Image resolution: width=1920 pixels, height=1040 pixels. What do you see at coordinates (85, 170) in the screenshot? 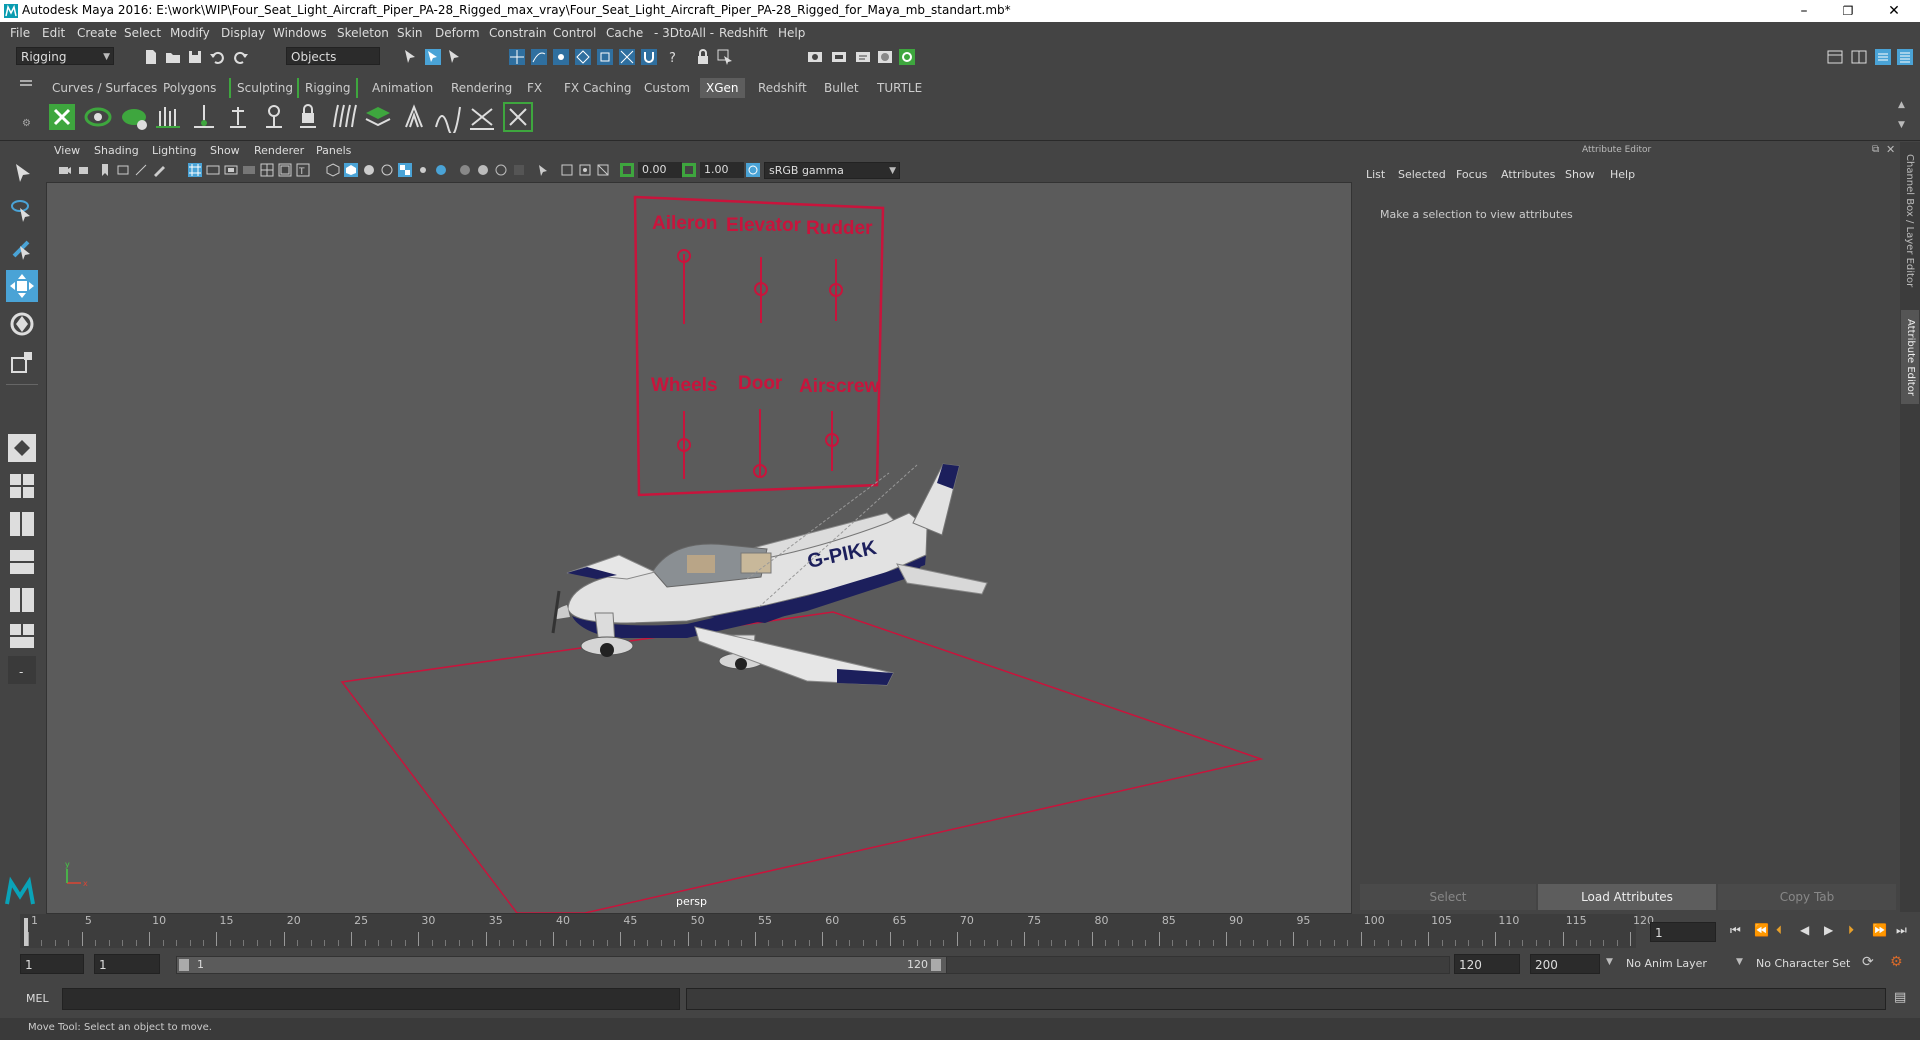
I see `camera-attributes-icon` at bounding box center [85, 170].